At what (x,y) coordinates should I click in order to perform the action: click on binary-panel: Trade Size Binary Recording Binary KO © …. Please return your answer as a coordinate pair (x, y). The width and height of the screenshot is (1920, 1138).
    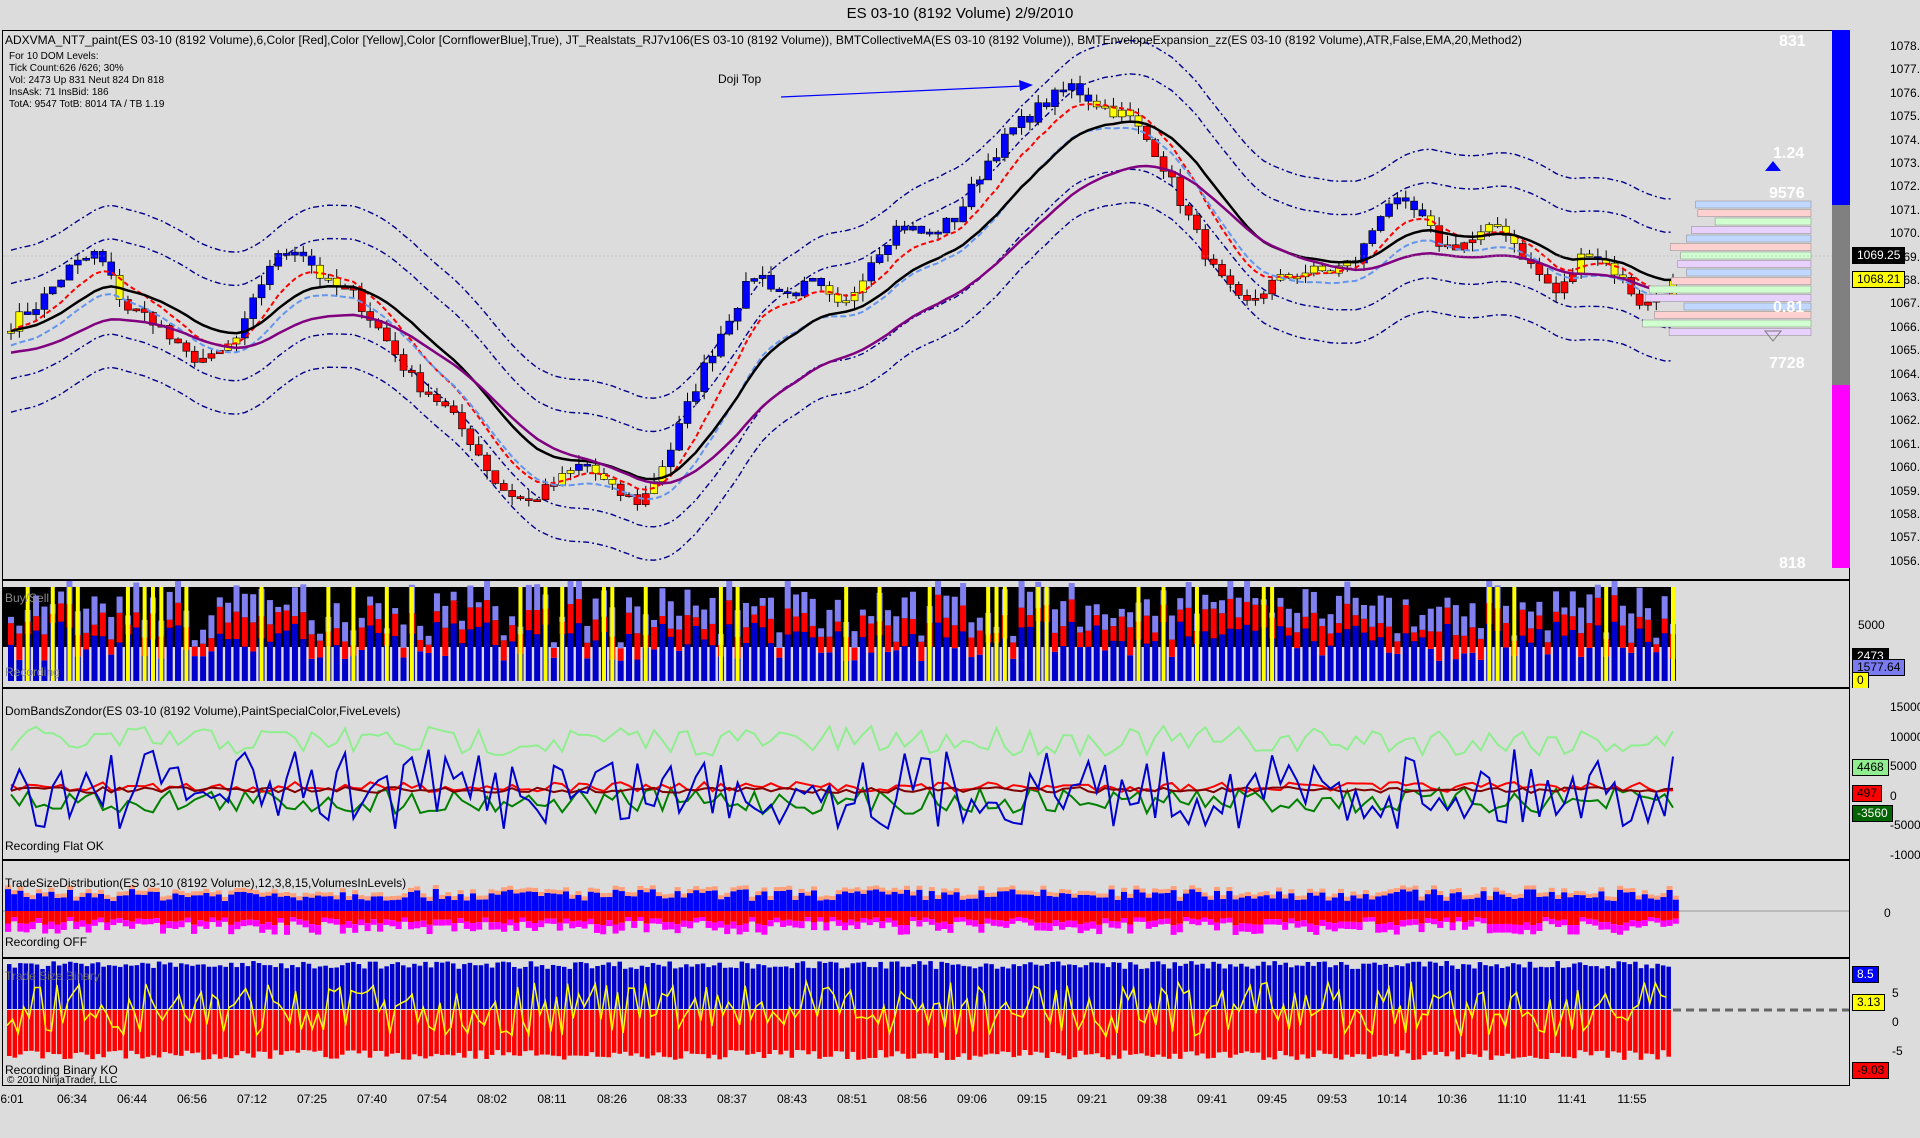
    Looking at the image, I should click on (926, 1022).